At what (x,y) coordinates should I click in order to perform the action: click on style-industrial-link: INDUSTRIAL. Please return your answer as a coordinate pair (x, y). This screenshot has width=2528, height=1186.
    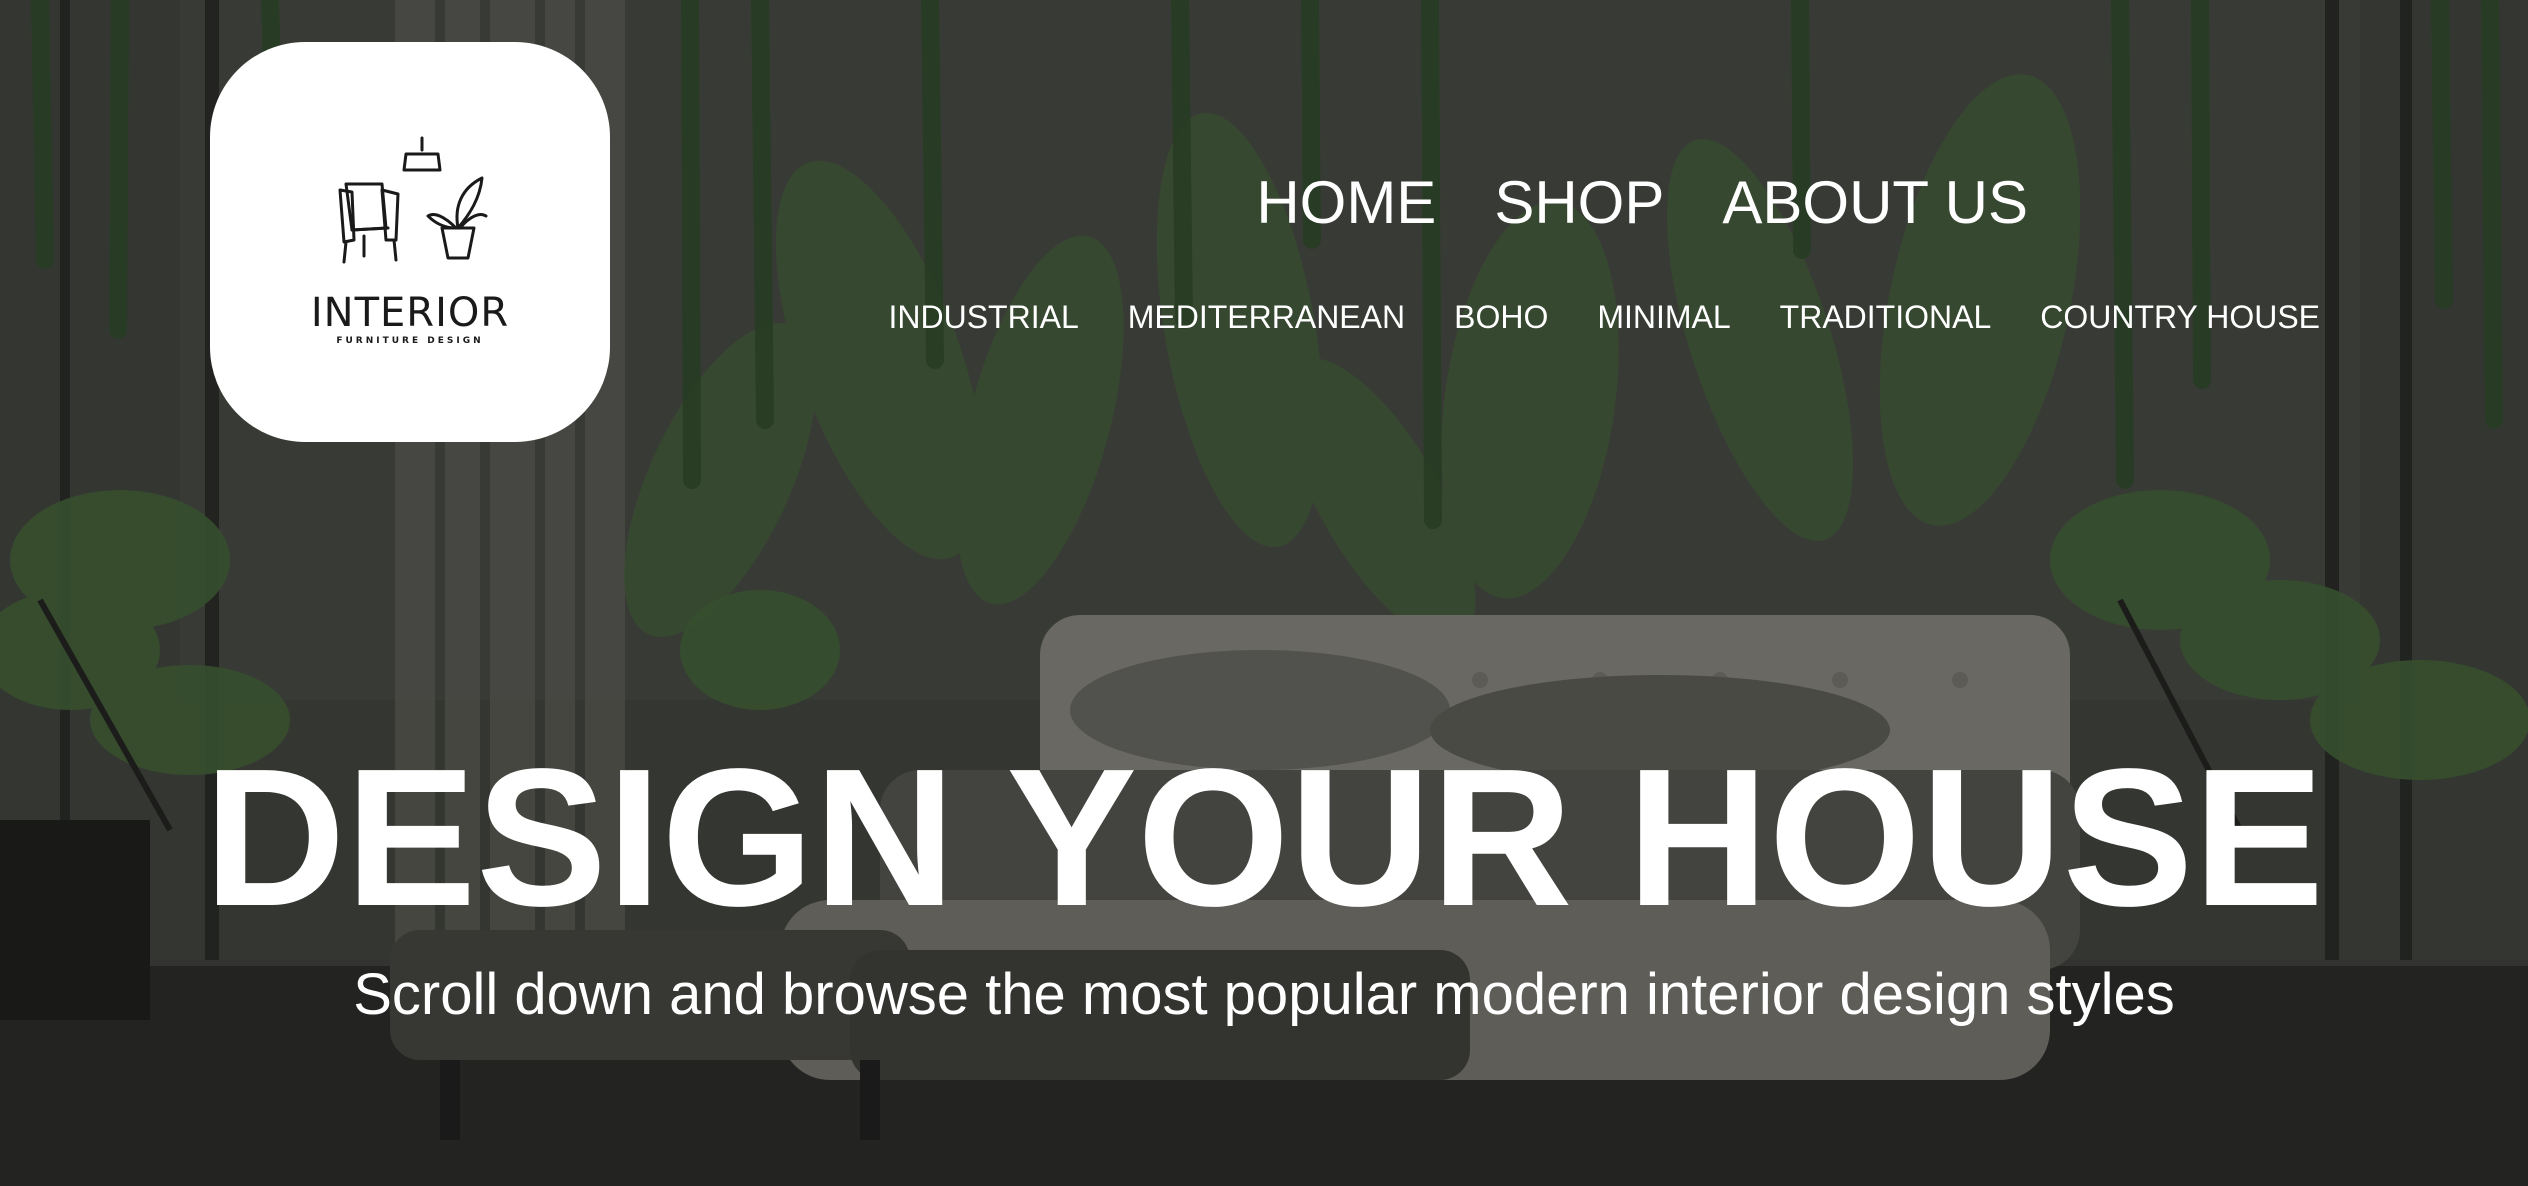
    Looking at the image, I should click on (983, 317).